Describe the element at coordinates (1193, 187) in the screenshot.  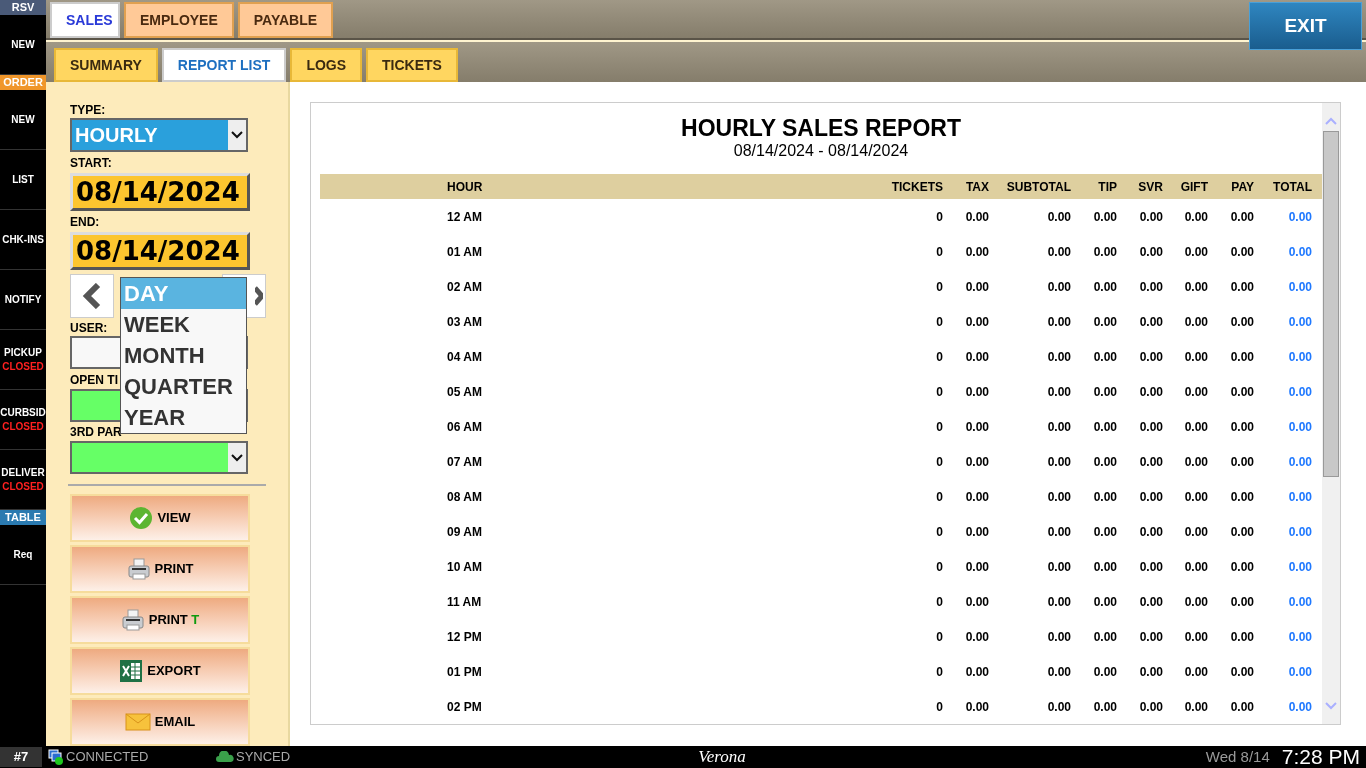
I see `column-header: GIFT` at that location.